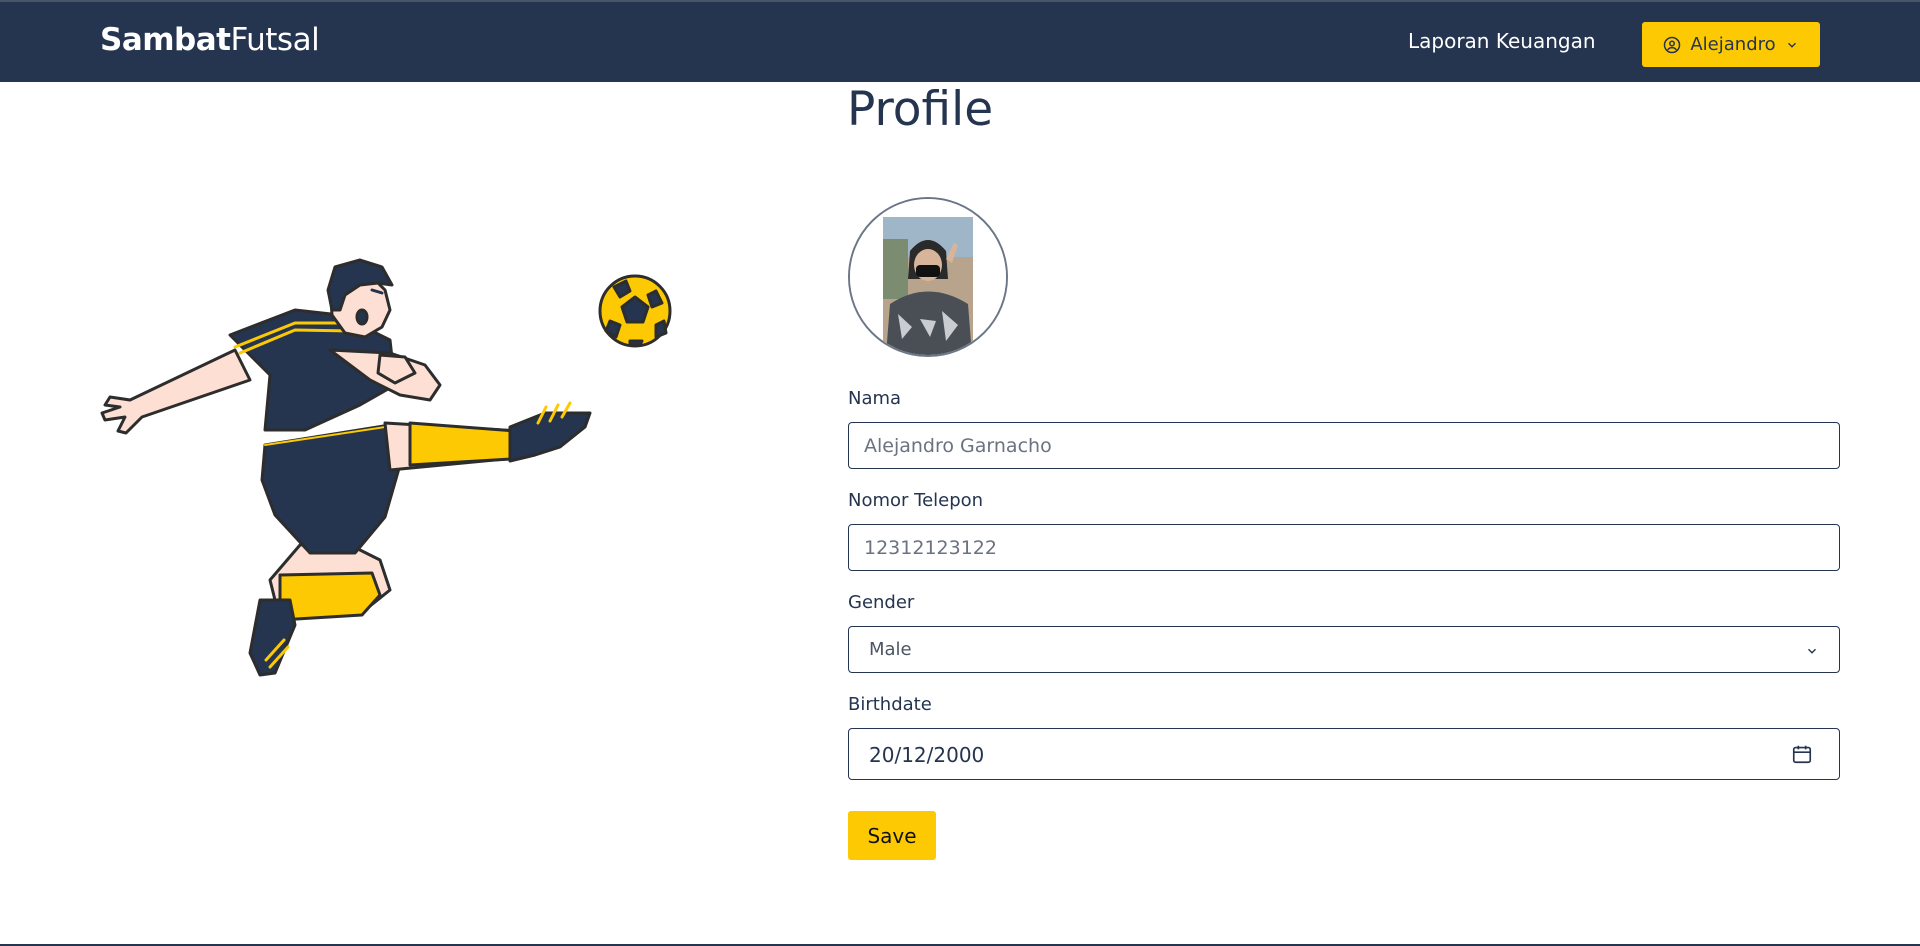 The image size is (1920, 946). What do you see at coordinates (920, 109) in the screenshot?
I see `page-title: Profile` at bounding box center [920, 109].